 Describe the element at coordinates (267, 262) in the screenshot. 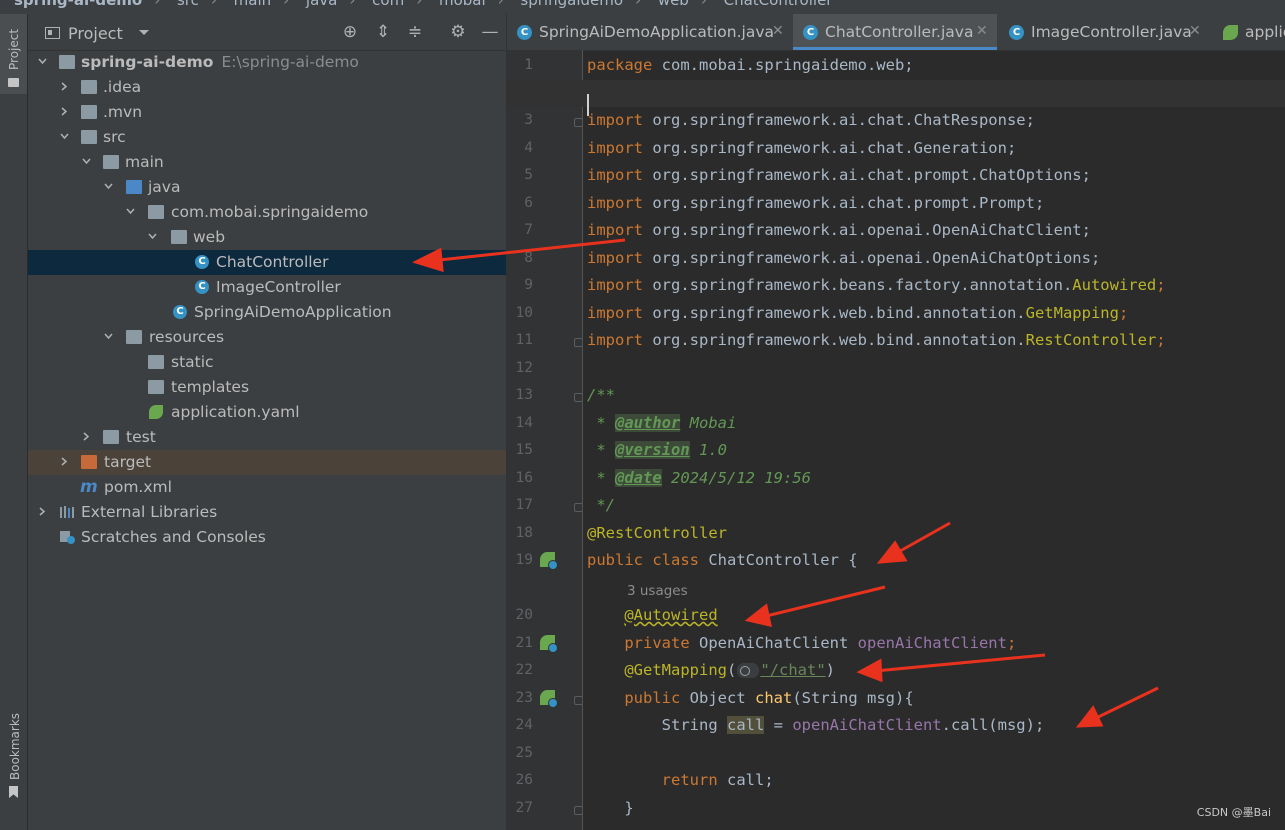

I see `tree-item-chatcontroller: C ChatController` at that location.